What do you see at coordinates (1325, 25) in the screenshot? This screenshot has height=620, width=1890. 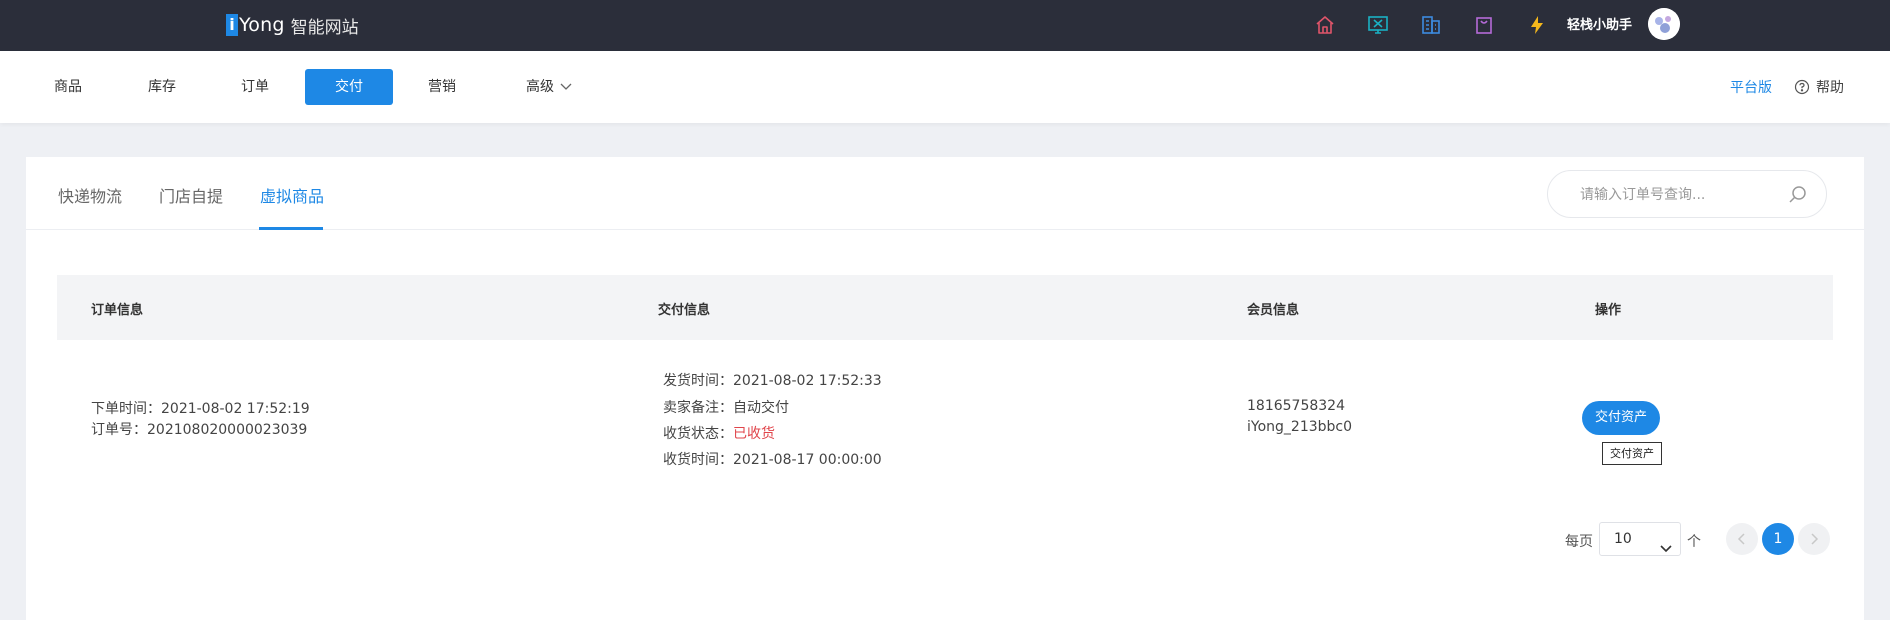 I see `home-icon` at bounding box center [1325, 25].